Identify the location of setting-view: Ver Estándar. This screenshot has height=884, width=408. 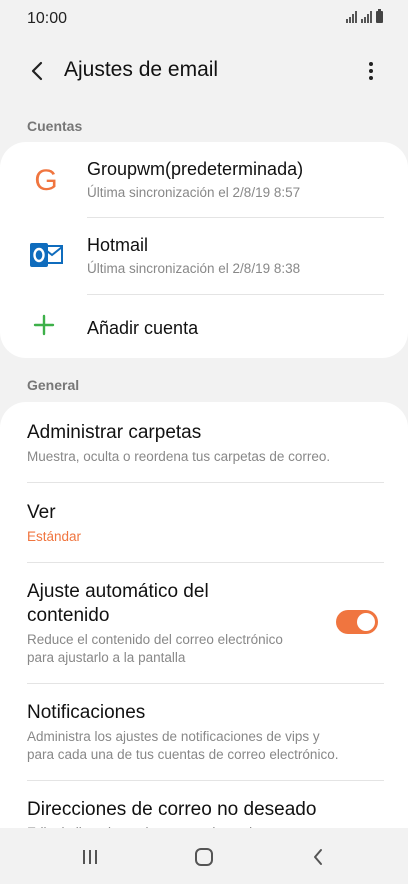
(204, 522).